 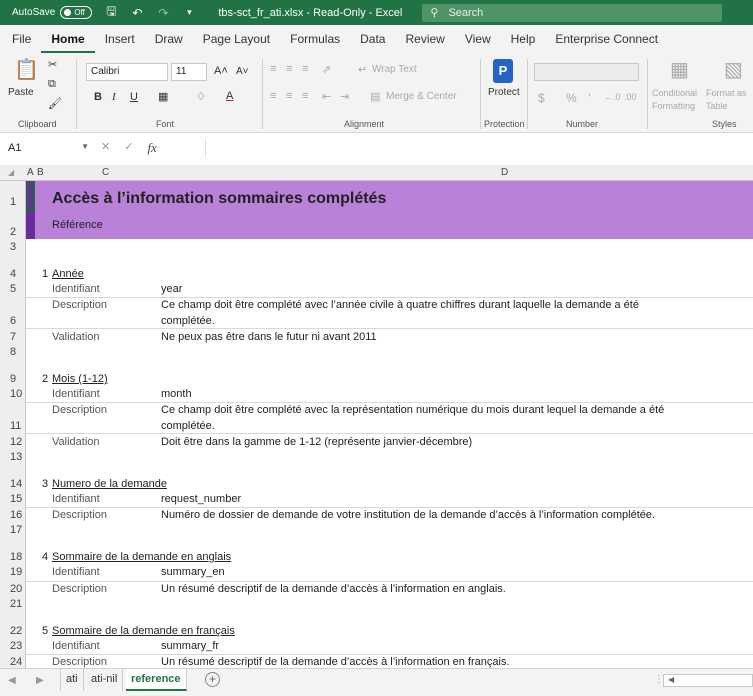 I want to click on increase-font-button: A˄, so click(x=221, y=71).